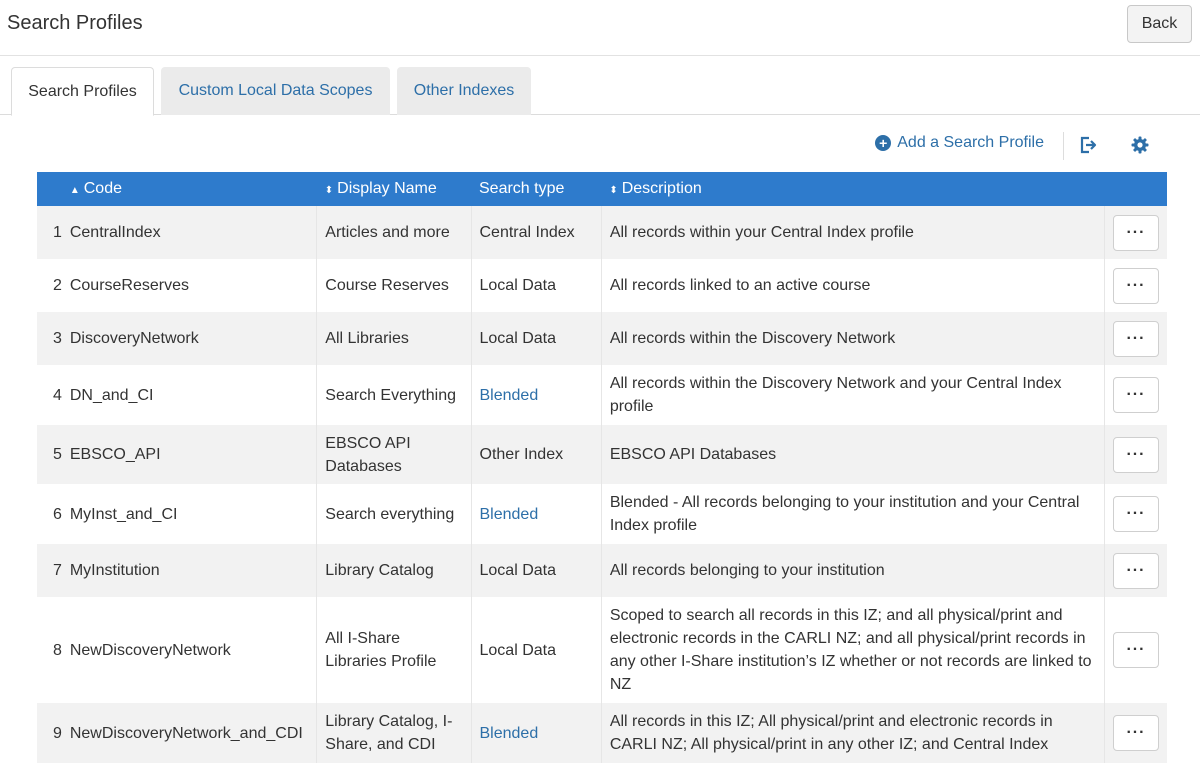  What do you see at coordinates (49, 338) in the screenshot?
I see `row-number: 3` at bounding box center [49, 338].